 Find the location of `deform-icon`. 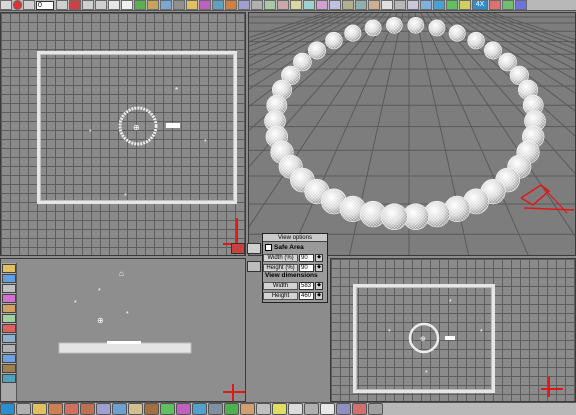

deform-icon is located at coordinates (231, 5).